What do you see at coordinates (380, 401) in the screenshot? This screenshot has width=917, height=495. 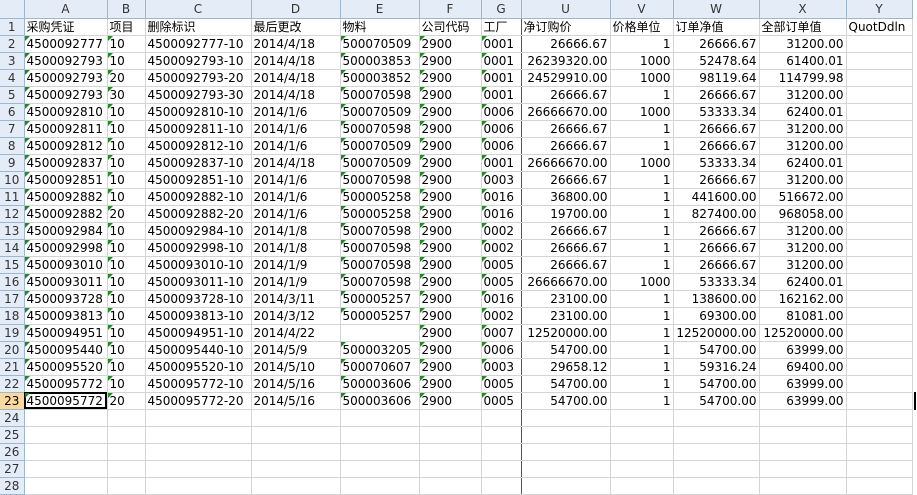 I see `cell: 500003606` at bounding box center [380, 401].